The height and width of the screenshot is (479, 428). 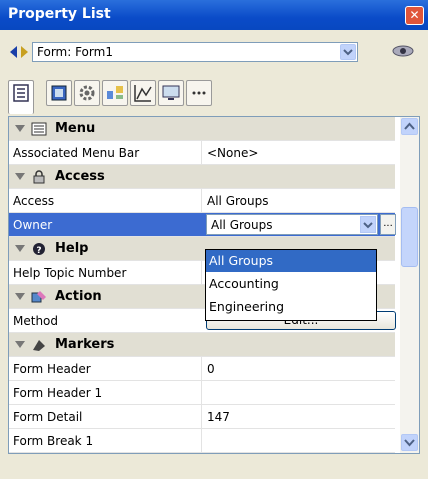 I want to click on help-icon: ?, so click(x=39, y=249).